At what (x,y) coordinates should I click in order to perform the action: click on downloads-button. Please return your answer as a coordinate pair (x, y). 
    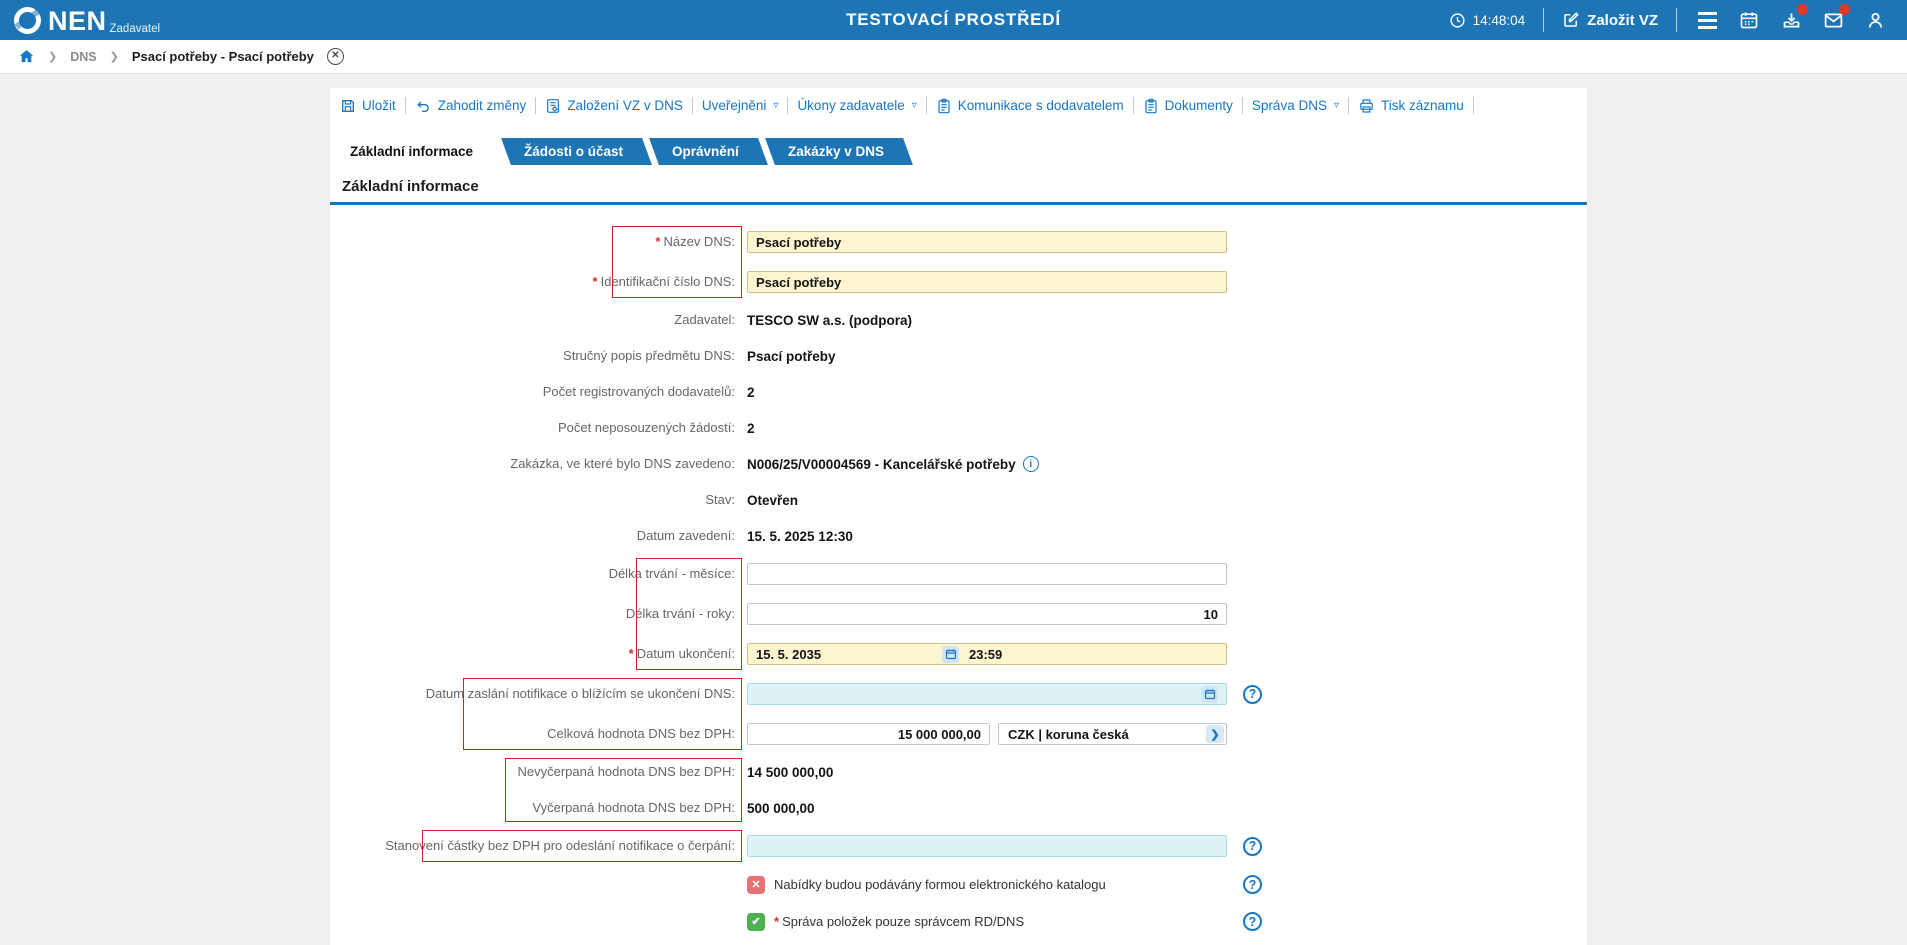
    Looking at the image, I should click on (1793, 18).